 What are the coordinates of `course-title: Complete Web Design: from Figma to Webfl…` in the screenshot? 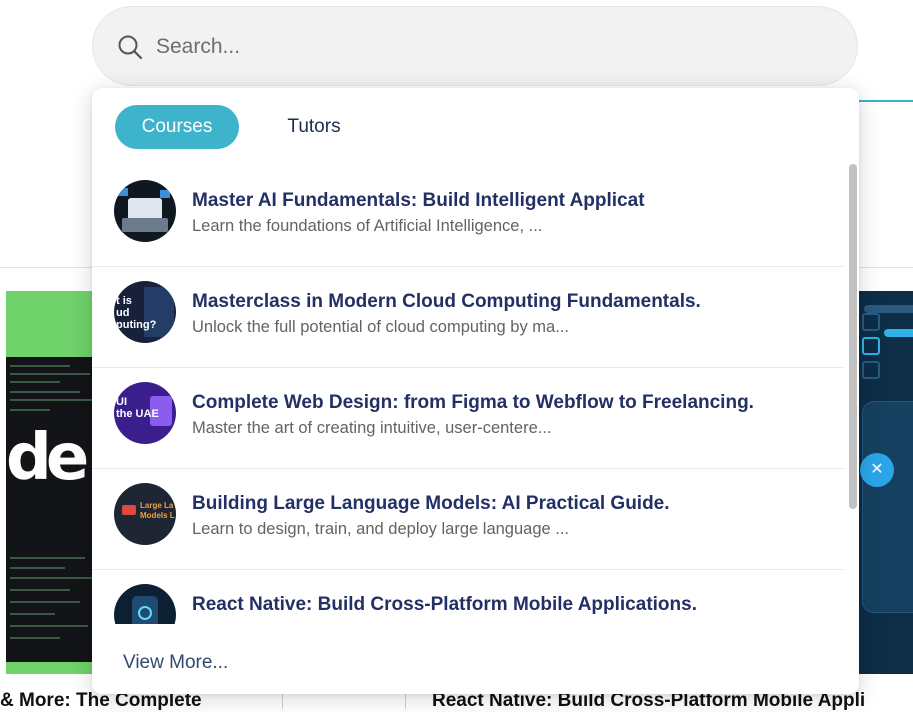 It's located at (473, 402).